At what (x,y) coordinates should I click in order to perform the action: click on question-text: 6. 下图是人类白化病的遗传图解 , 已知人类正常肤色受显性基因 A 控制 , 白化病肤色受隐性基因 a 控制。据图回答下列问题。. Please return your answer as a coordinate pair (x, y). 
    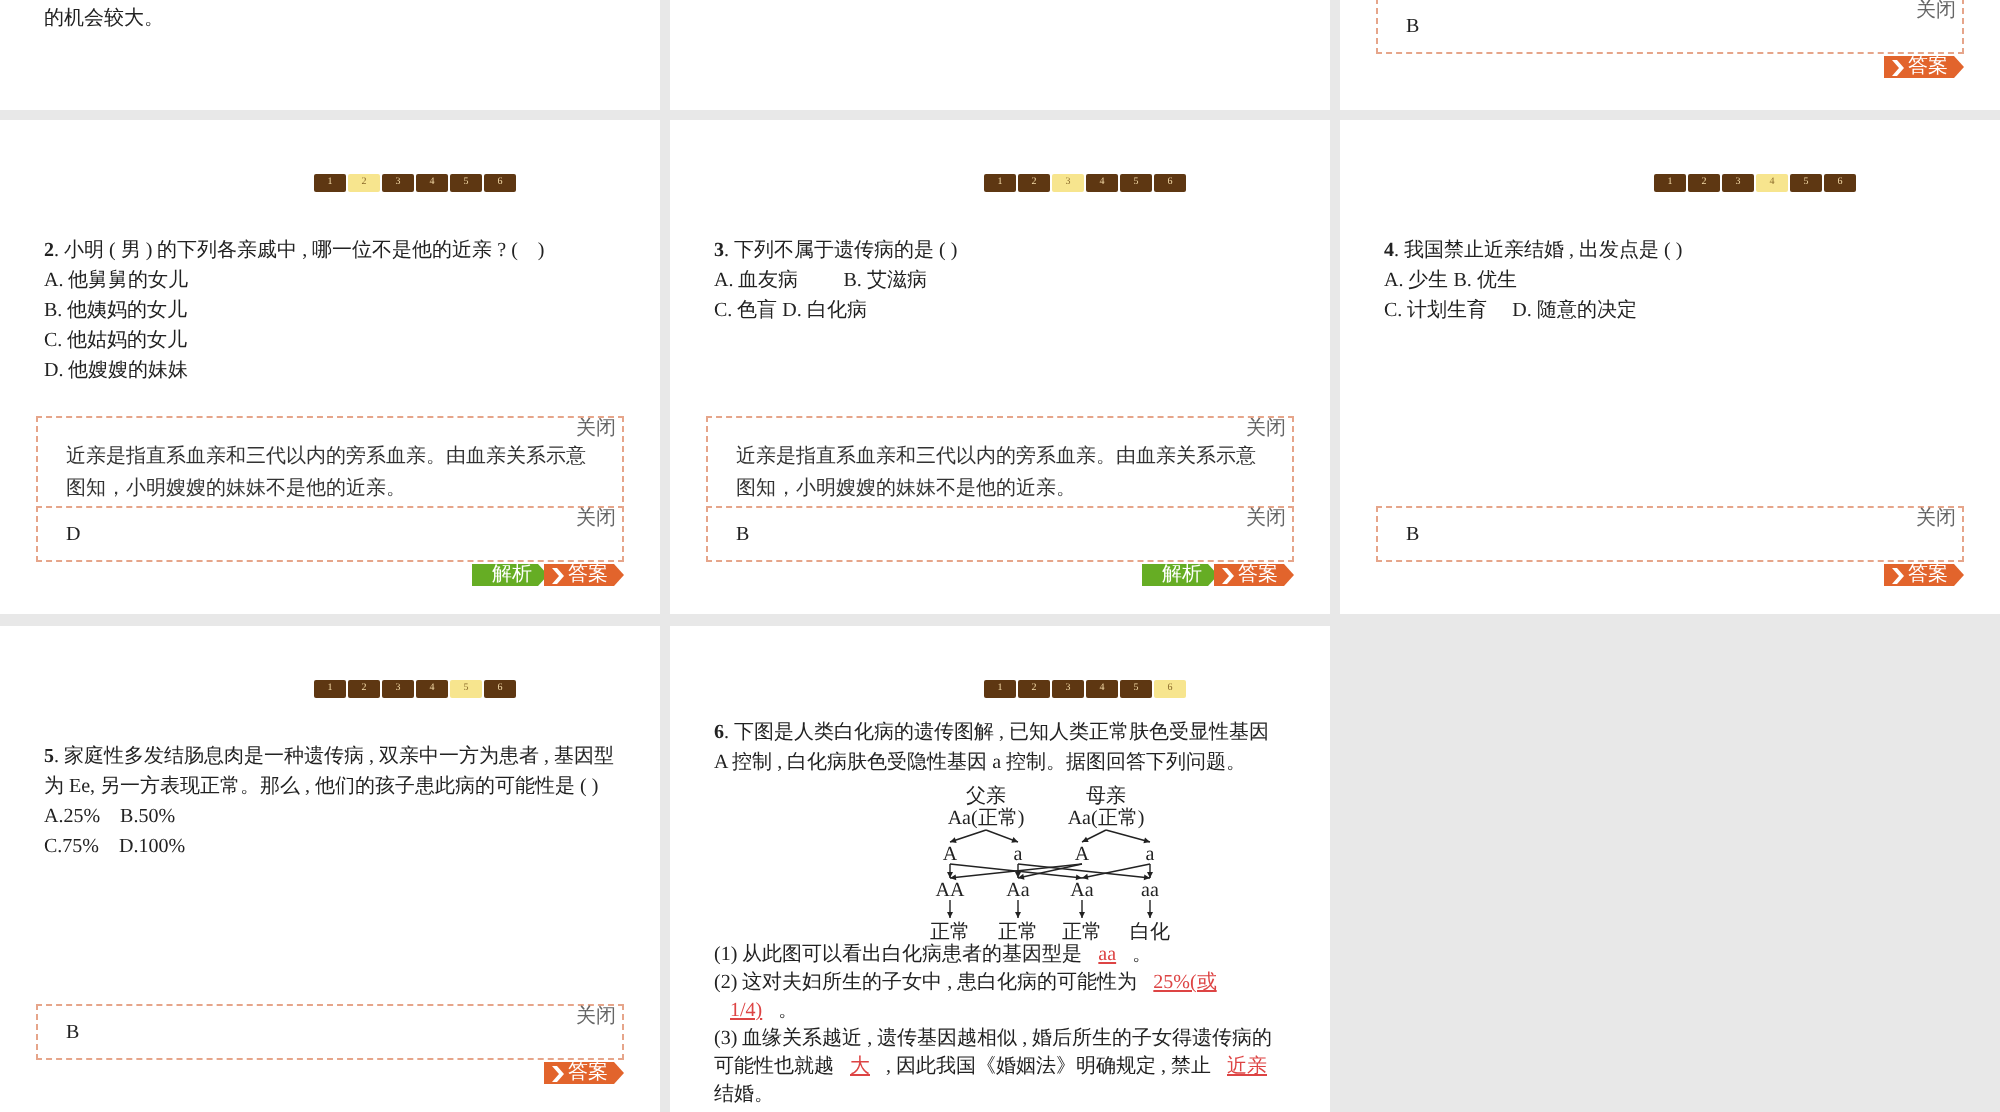
    Looking at the image, I should click on (992, 748).